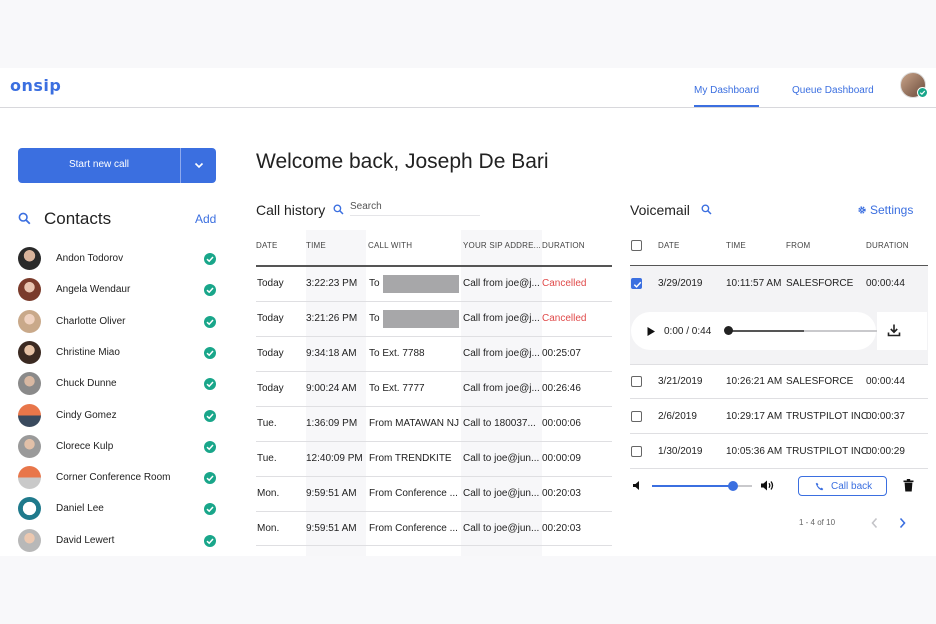 Image resolution: width=936 pixels, height=624 pixels. What do you see at coordinates (561, 528) in the screenshot?
I see `cell-duration: 00:20:03` at bounding box center [561, 528].